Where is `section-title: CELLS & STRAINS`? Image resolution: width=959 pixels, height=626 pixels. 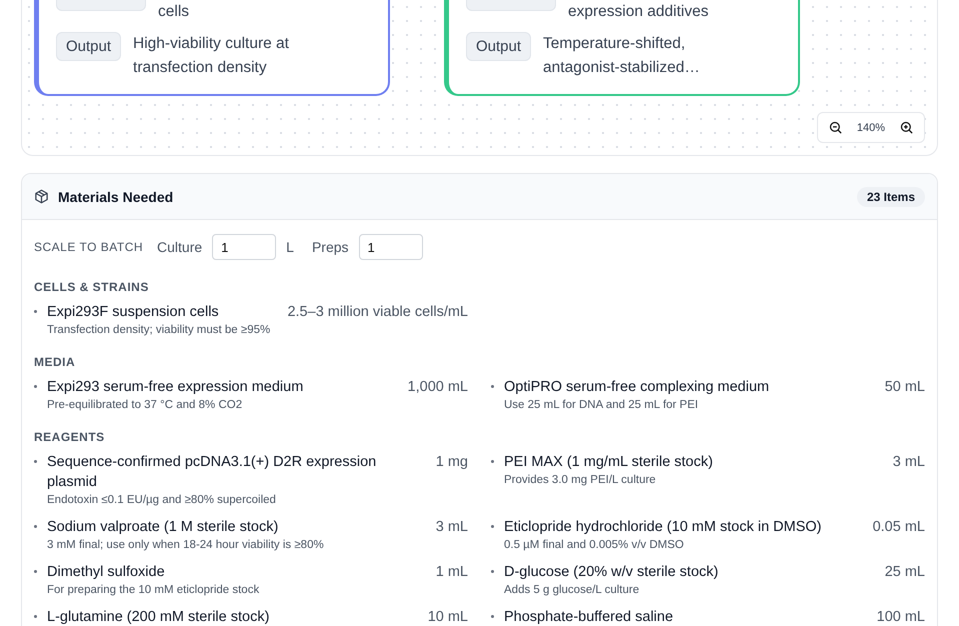
section-title: CELLS & STRAINS is located at coordinates (92, 287).